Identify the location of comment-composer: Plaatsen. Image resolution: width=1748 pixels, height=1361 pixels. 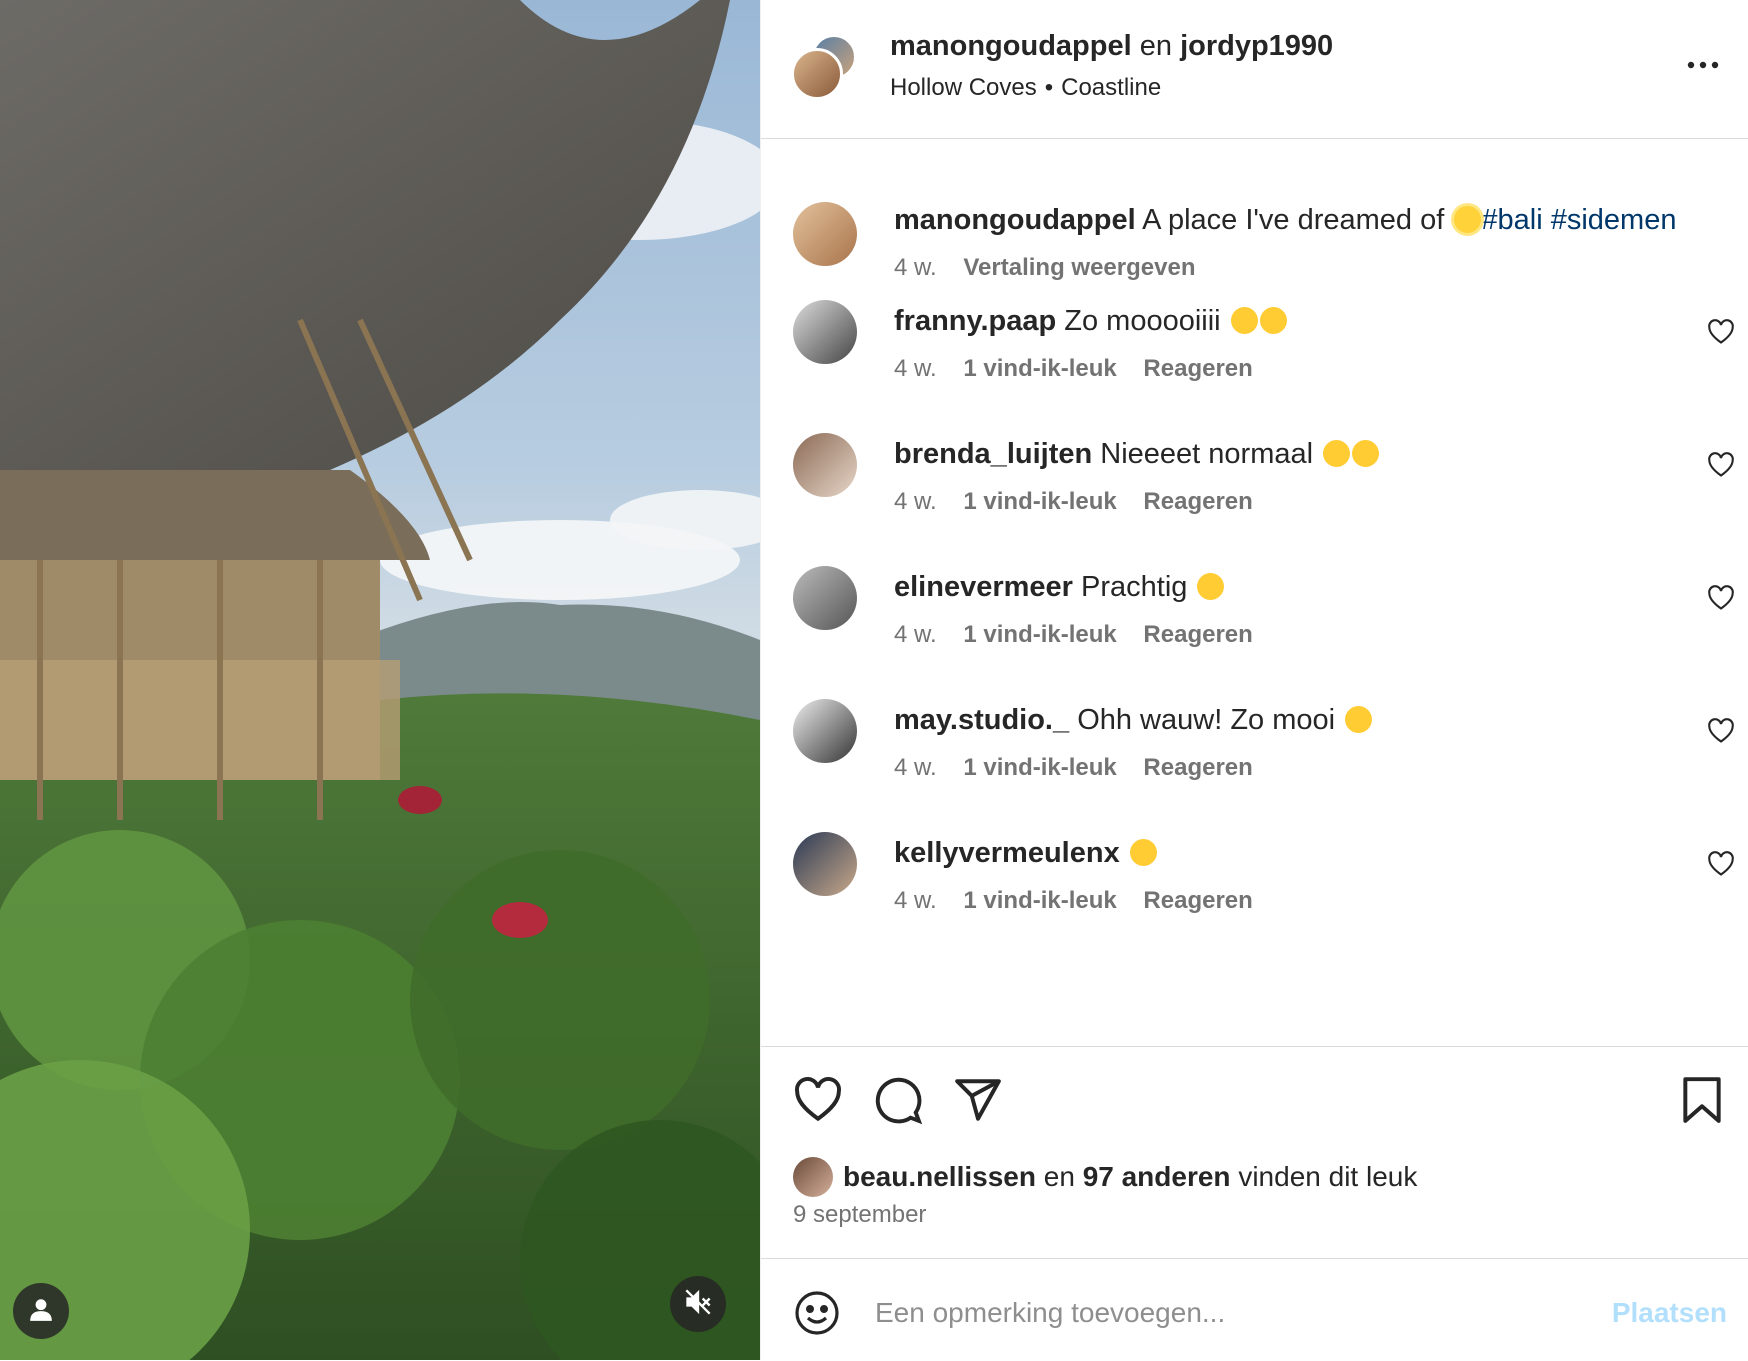
(1254, 1309).